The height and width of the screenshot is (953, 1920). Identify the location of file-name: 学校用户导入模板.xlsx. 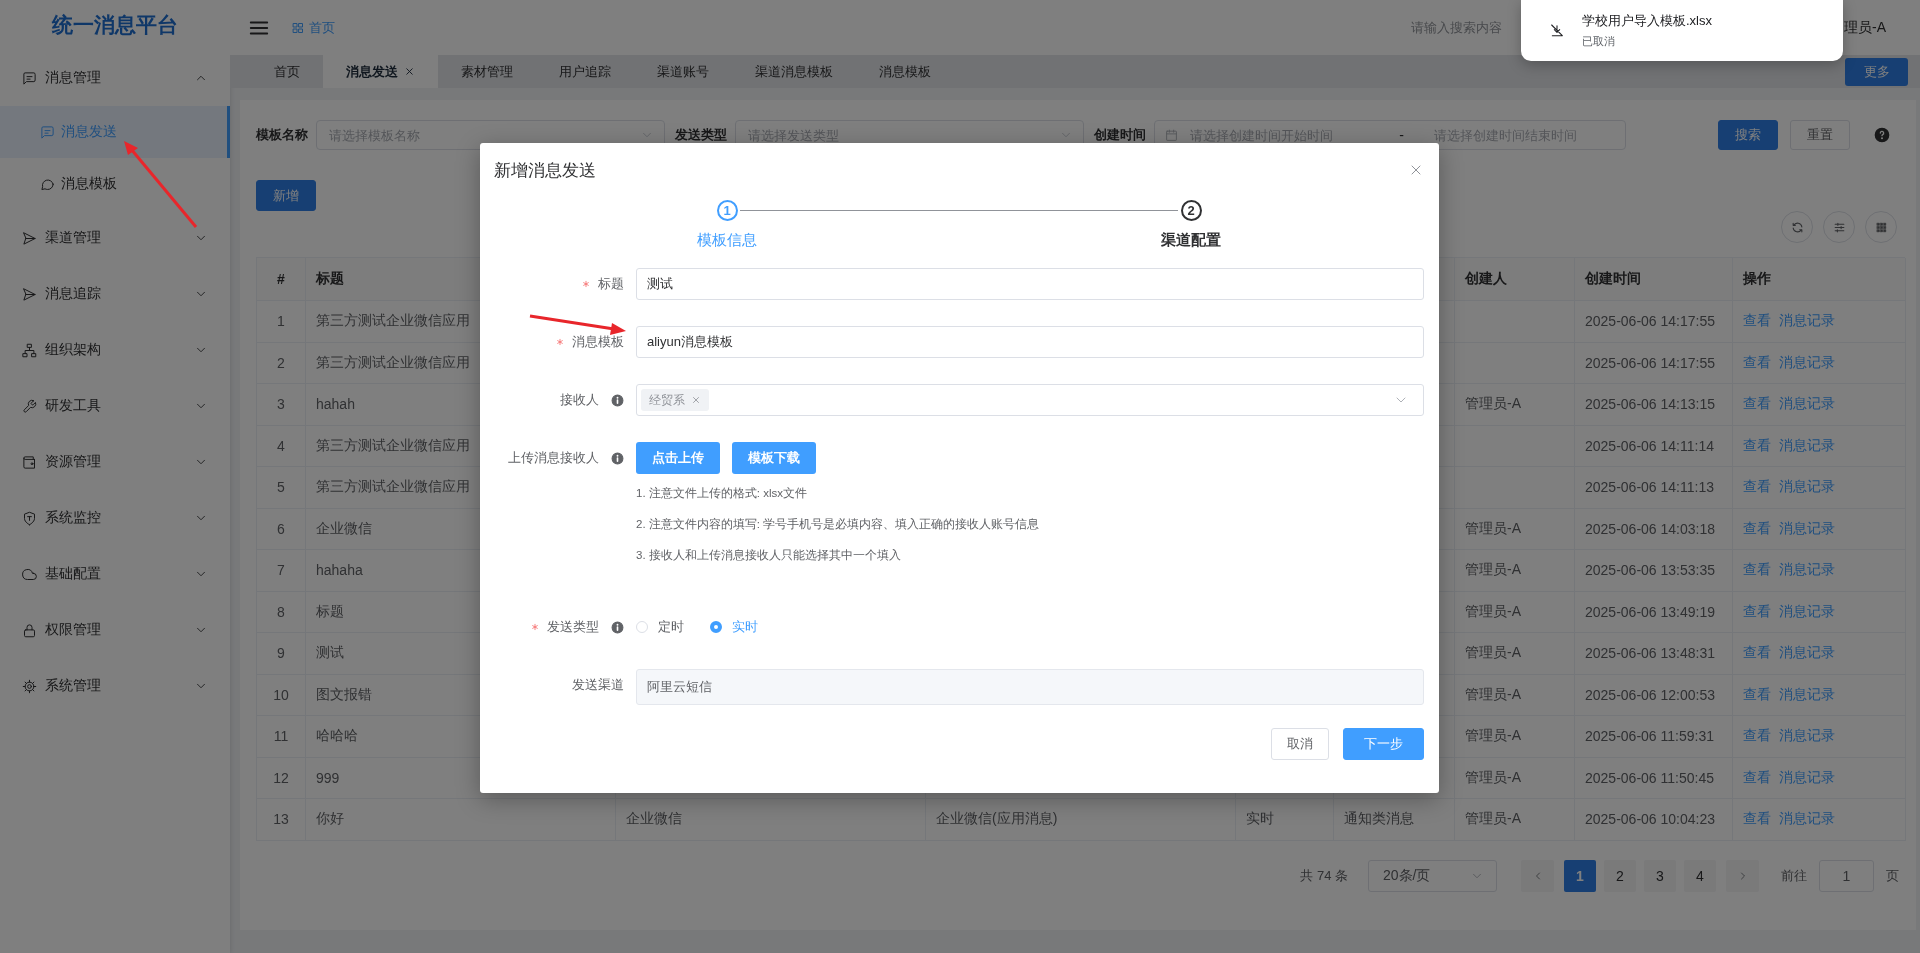
(1647, 21).